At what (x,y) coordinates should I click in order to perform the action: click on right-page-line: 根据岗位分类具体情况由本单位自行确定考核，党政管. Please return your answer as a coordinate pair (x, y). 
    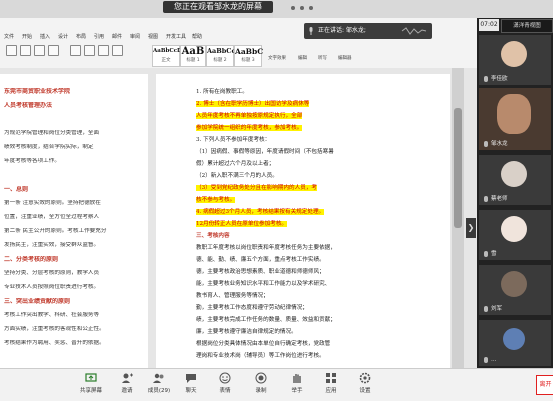
    Looking at the image, I should click on (263, 344).